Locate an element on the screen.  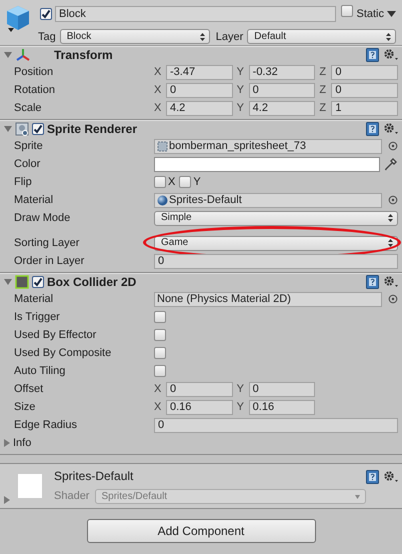
tag-dropdown: Block is located at coordinates (135, 36).